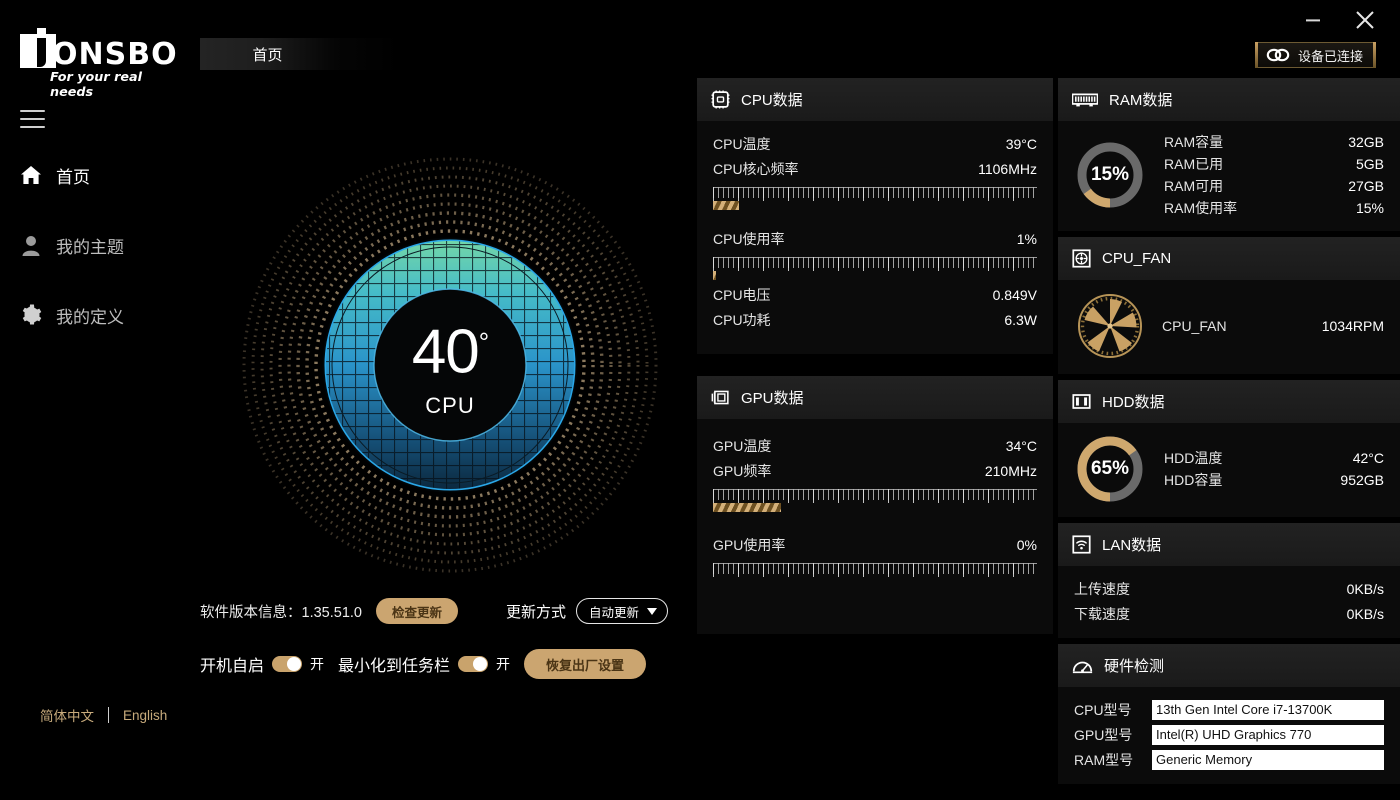  Describe the element at coordinates (742, 143) in the screenshot. I see `row-key: CPU温度` at that location.